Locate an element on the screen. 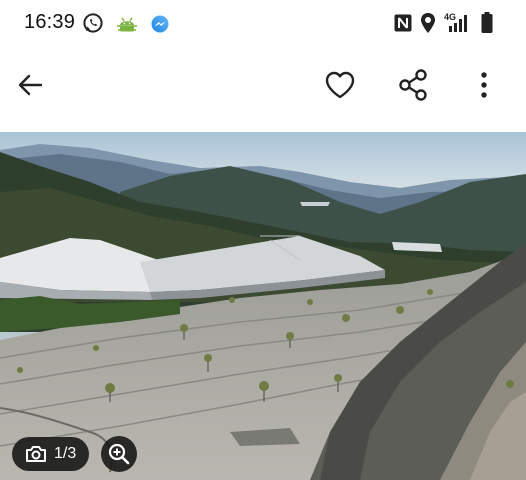 This screenshot has height=480, width=526. share-button is located at coordinates (413, 87).